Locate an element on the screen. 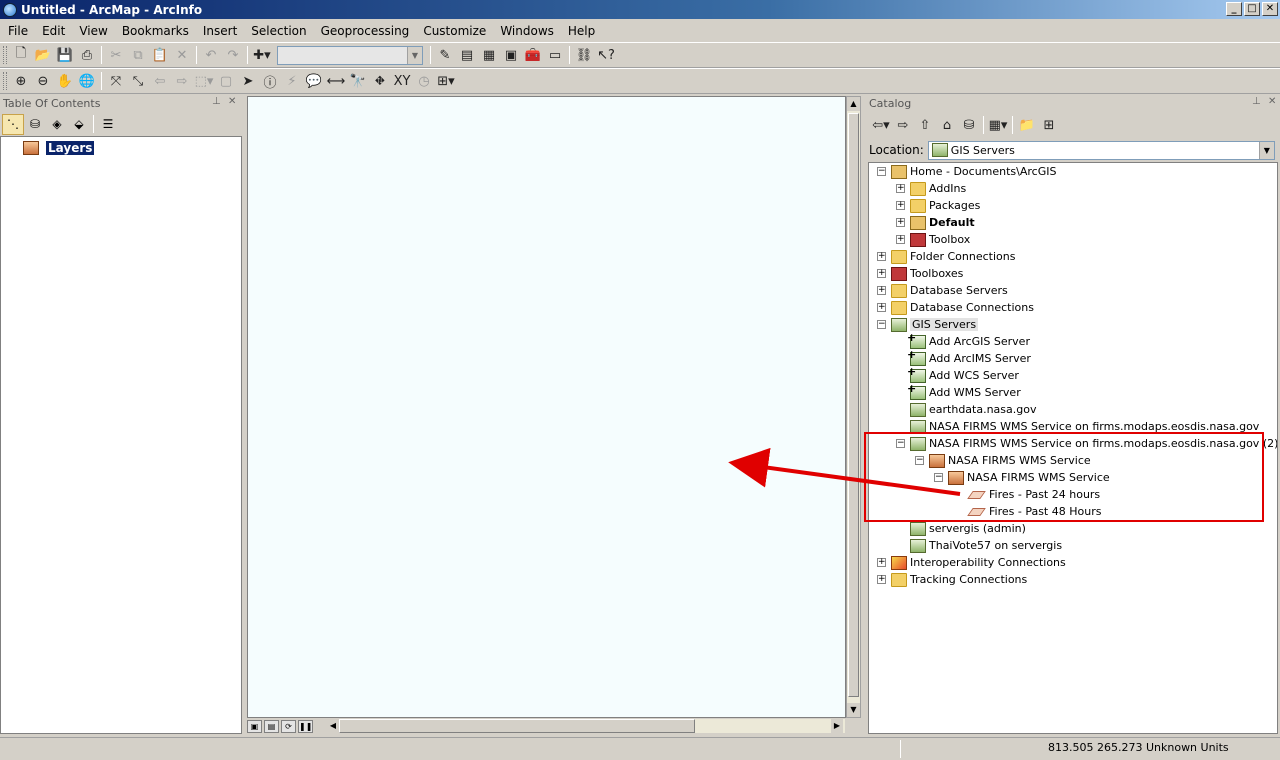 This screenshot has width=1280, height=760. arrow-line is located at coordinates (844, 471).